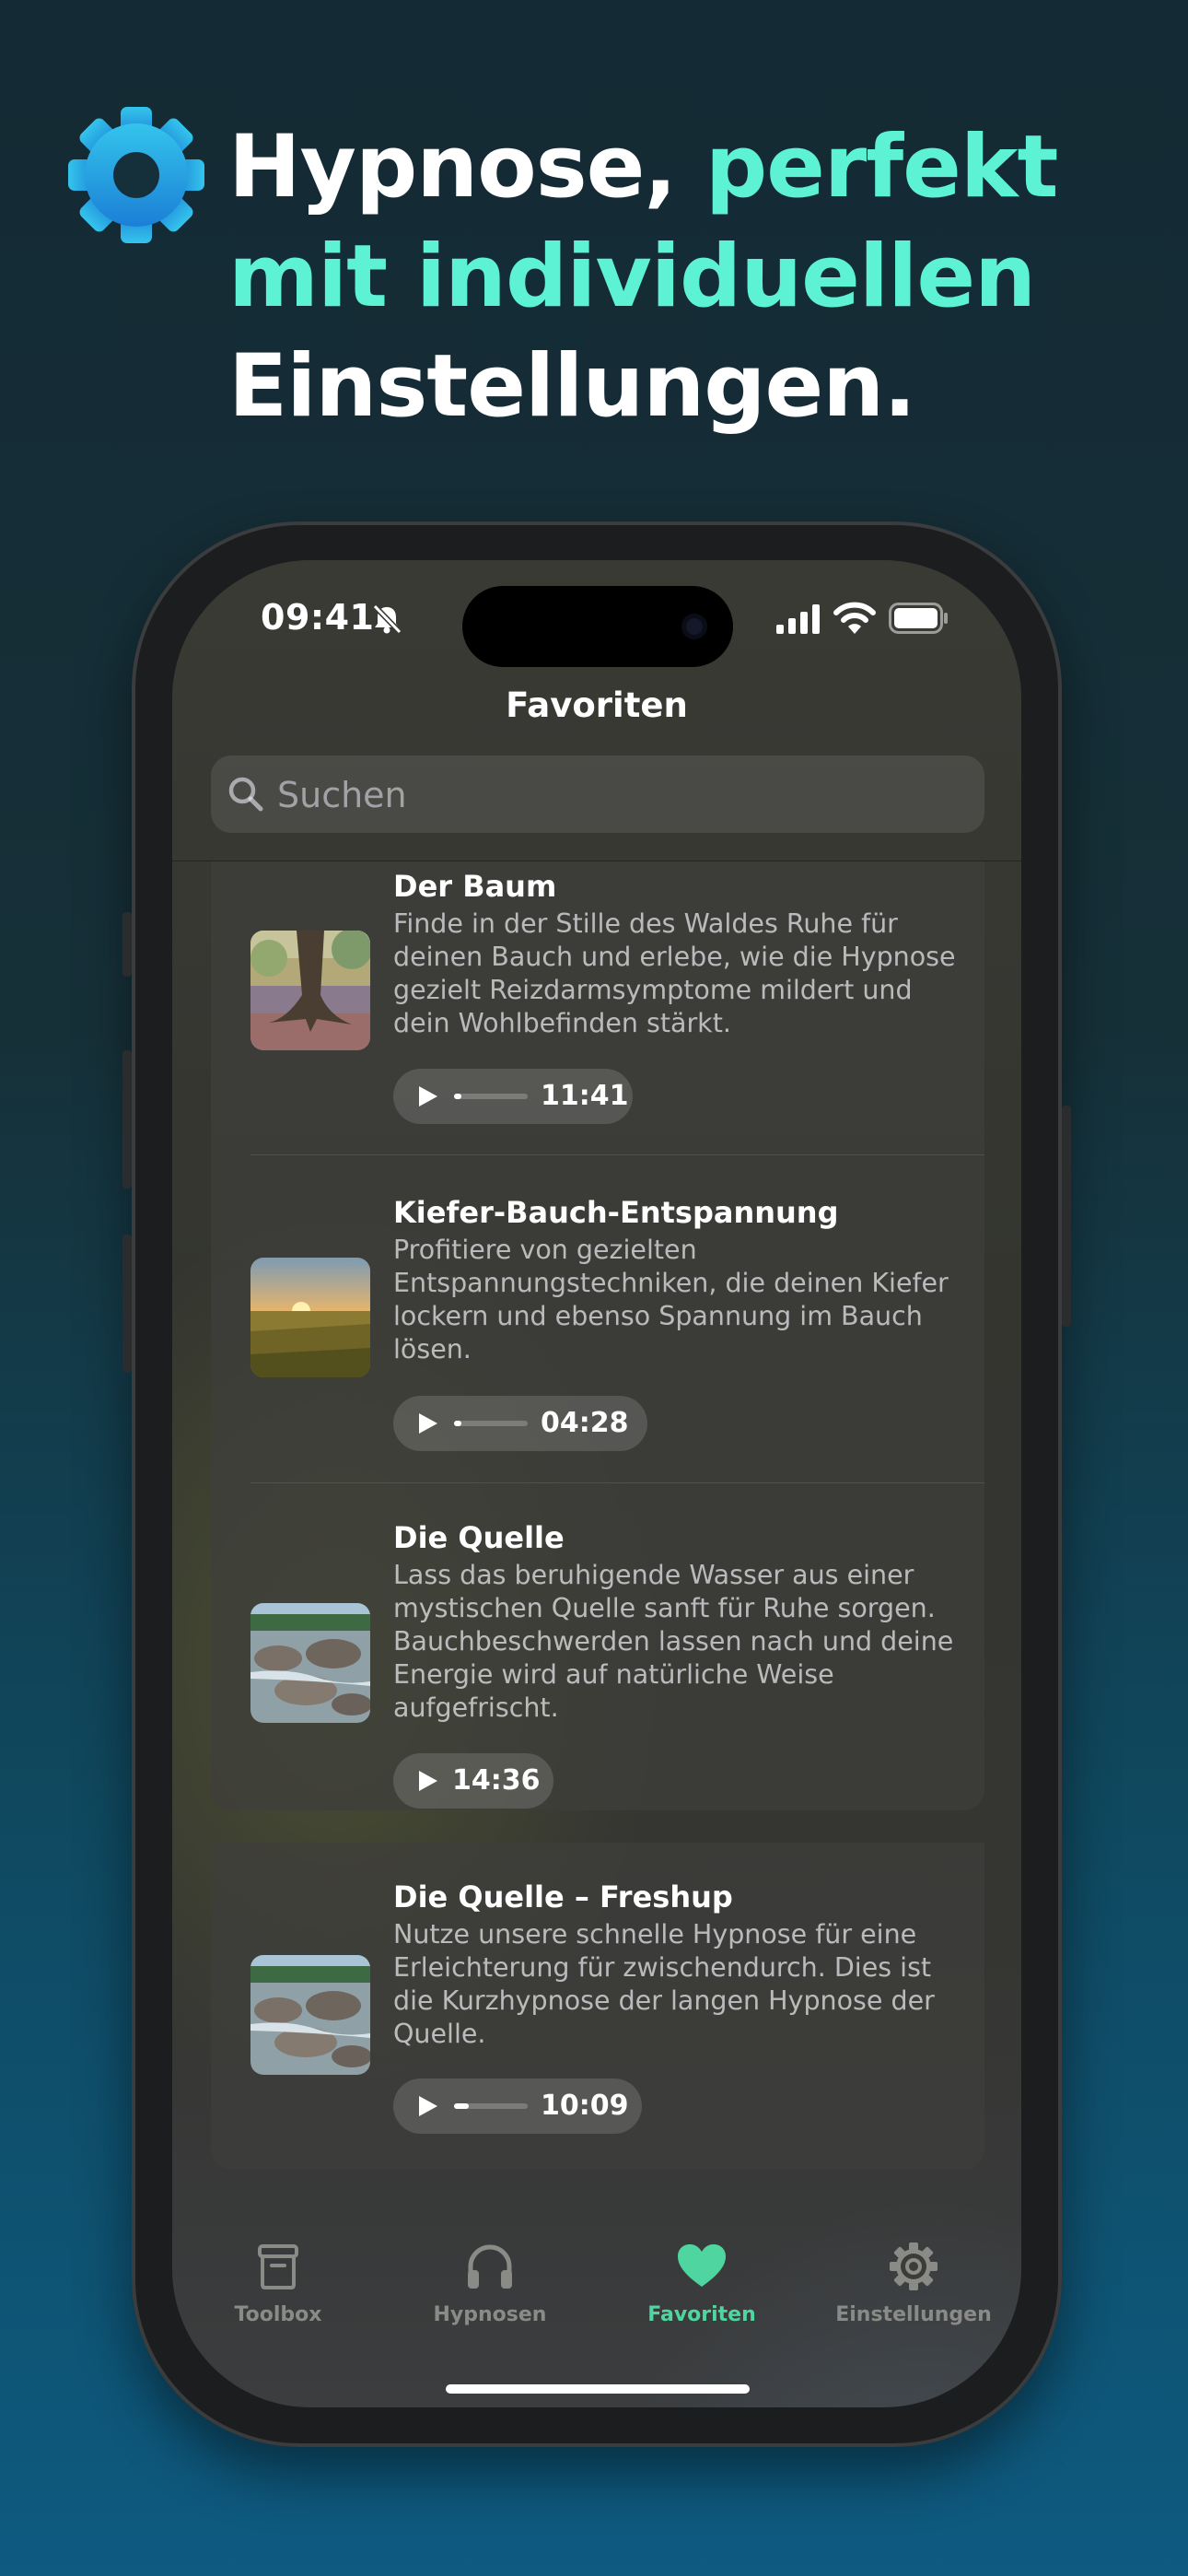 This screenshot has width=1188, height=2576. I want to click on home-indicator, so click(598, 2389).